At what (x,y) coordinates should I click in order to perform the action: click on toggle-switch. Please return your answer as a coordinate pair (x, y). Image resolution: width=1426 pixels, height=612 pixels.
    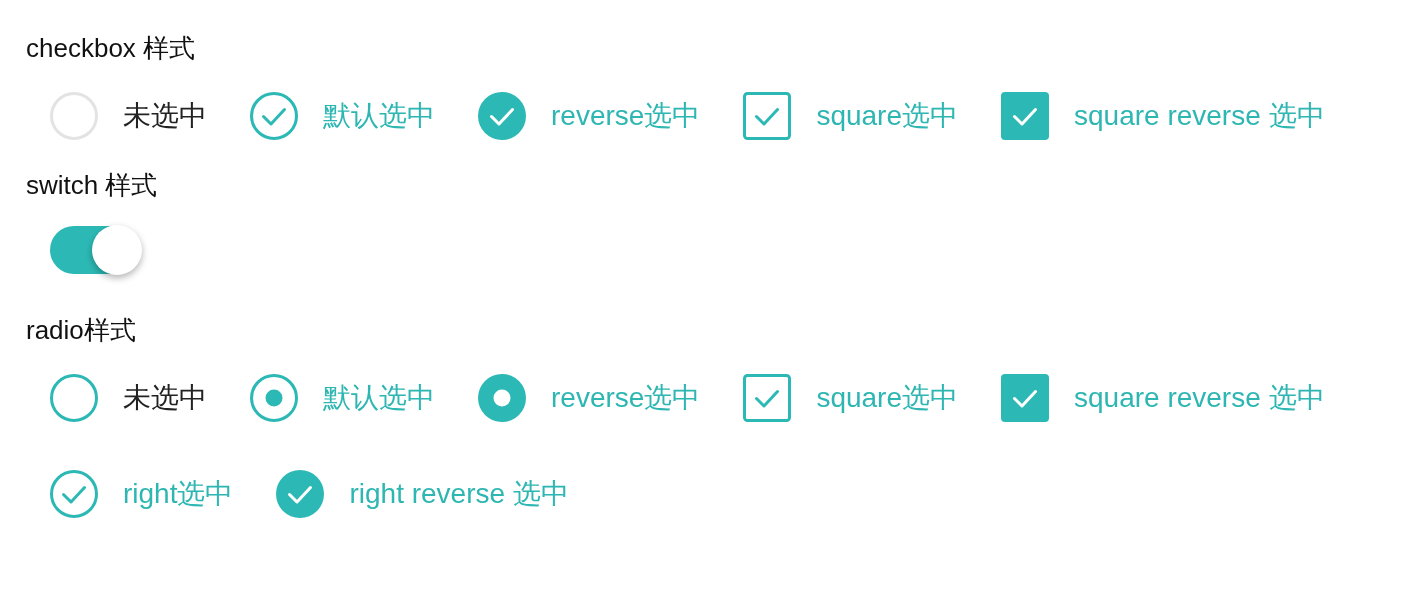
    Looking at the image, I should click on (96, 250).